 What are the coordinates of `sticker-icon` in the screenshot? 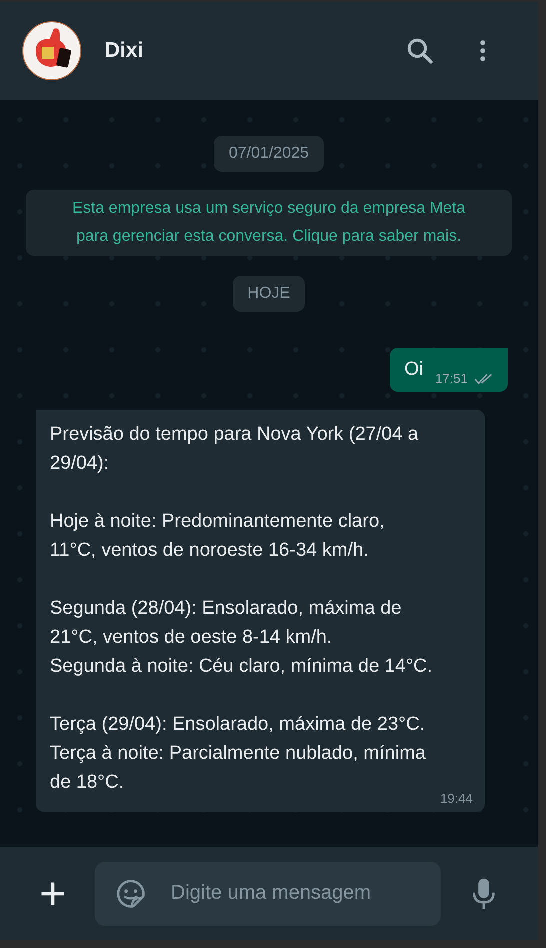 It's located at (131, 894).